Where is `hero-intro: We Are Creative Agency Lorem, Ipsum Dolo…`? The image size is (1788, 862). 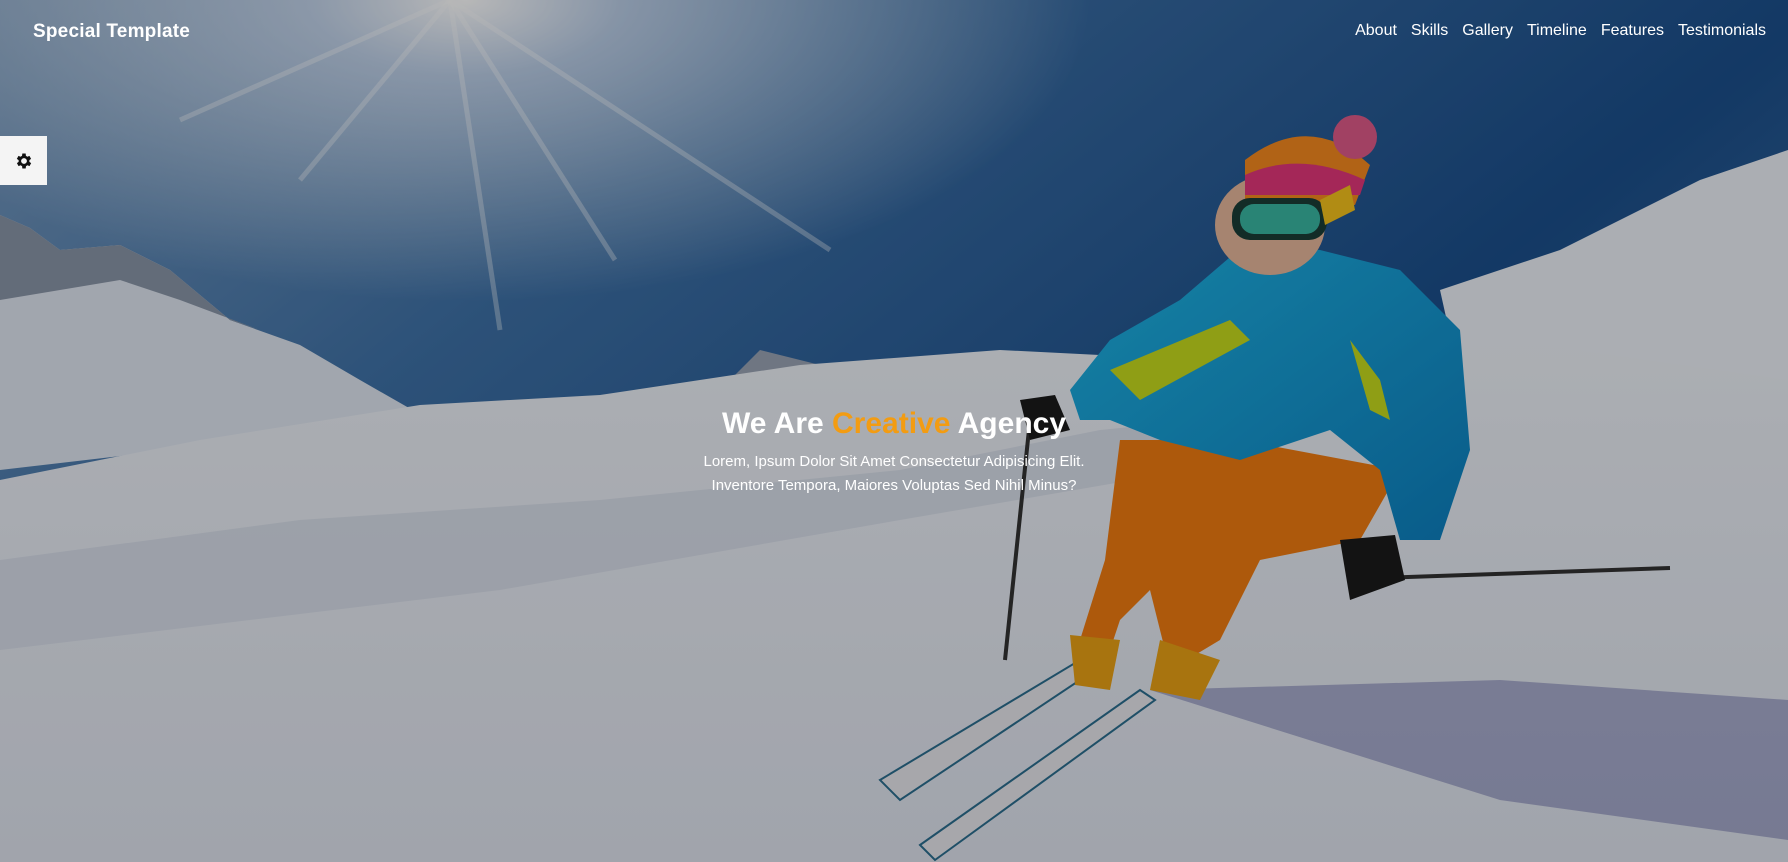
hero-intro: We Are Creative Agency Lorem, Ipsum Dolo… is located at coordinates (894, 451).